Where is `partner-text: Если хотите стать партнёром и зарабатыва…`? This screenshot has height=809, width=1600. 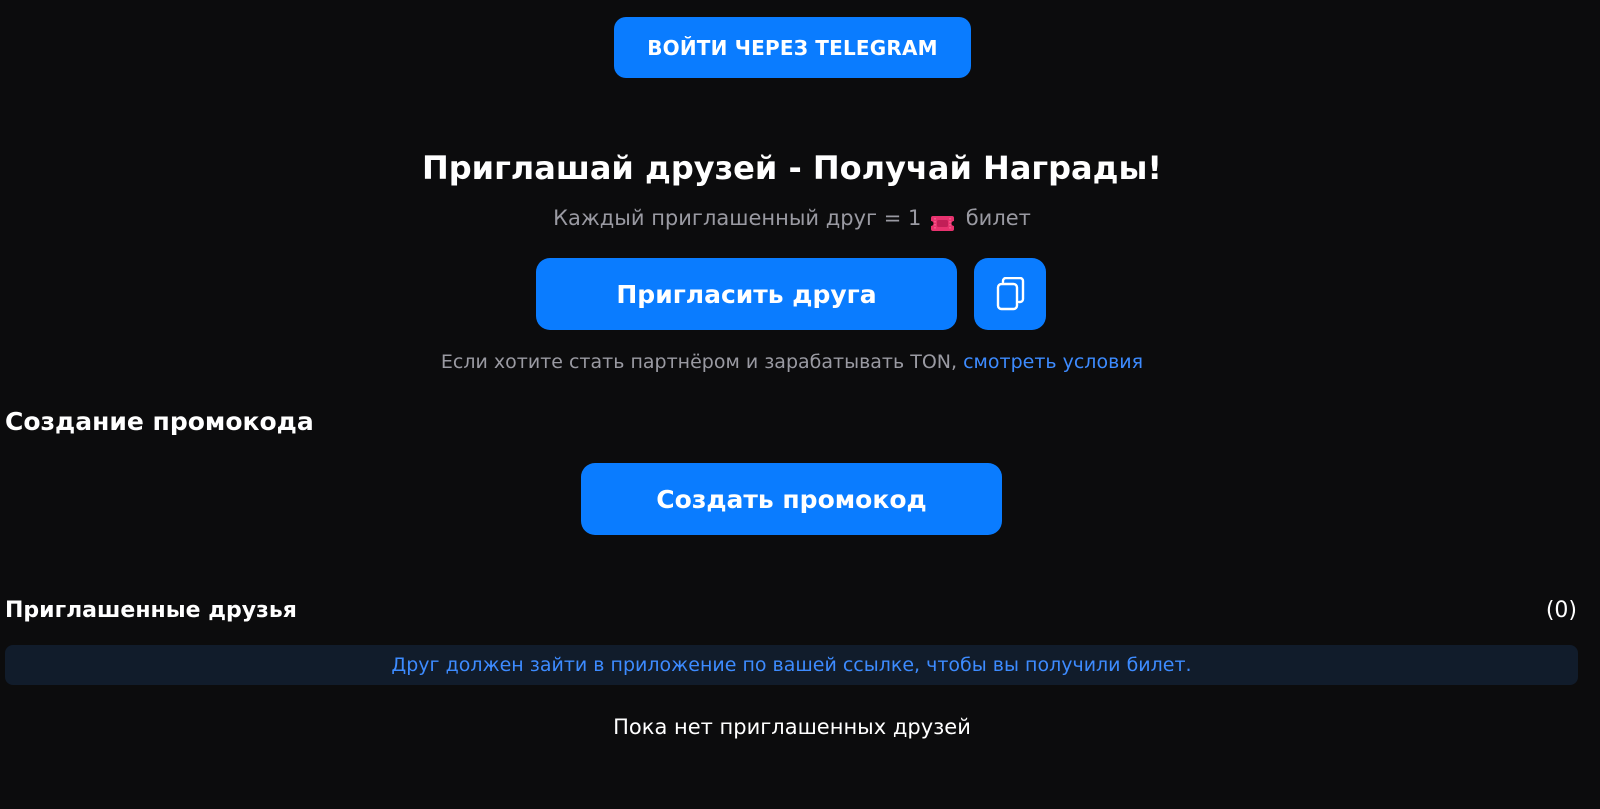
partner-text: Если хотите стать партнёром и зарабатыва… is located at coordinates (699, 362).